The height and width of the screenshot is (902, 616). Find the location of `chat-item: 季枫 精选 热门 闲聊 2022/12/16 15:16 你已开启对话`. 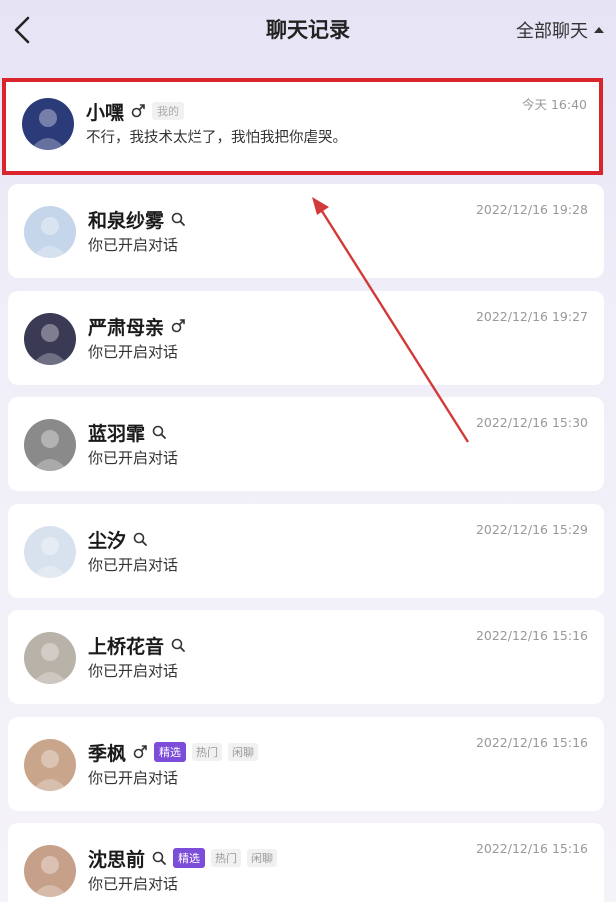

chat-item: 季枫 精选 热门 闲聊 2022/12/16 15:16 你已开启对话 is located at coordinates (306, 764).